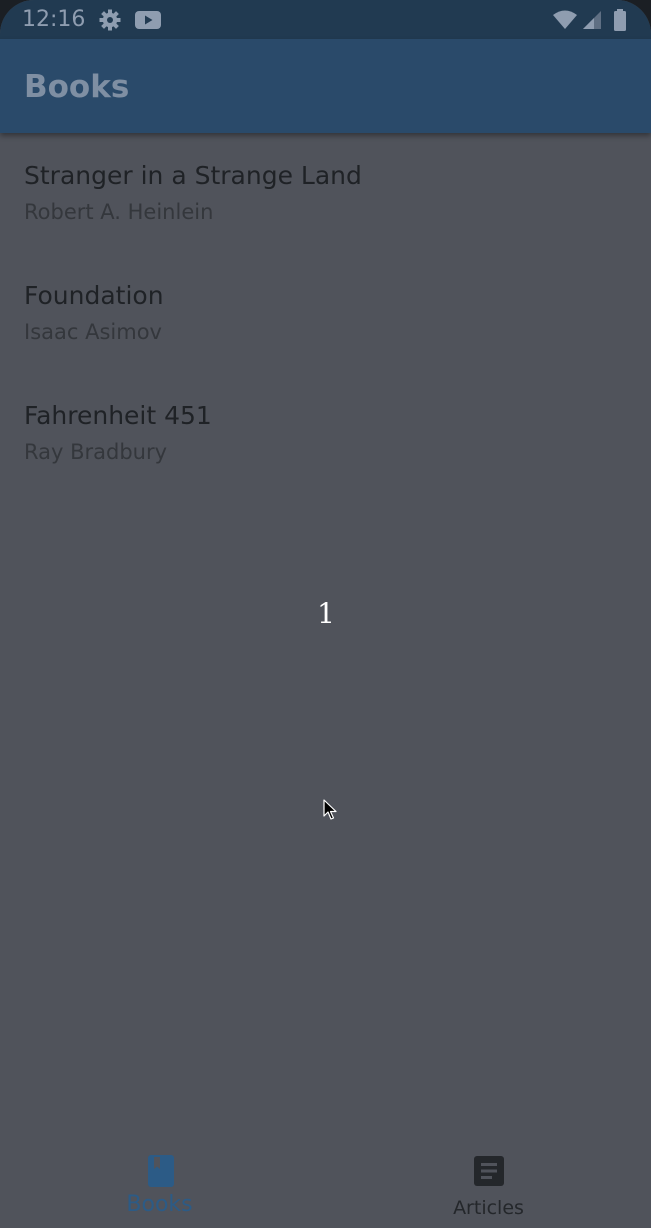 The image size is (651, 1228). What do you see at coordinates (565, 19) in the screenshot?
I see `wifi-icon` at bounding box center [565, 19].